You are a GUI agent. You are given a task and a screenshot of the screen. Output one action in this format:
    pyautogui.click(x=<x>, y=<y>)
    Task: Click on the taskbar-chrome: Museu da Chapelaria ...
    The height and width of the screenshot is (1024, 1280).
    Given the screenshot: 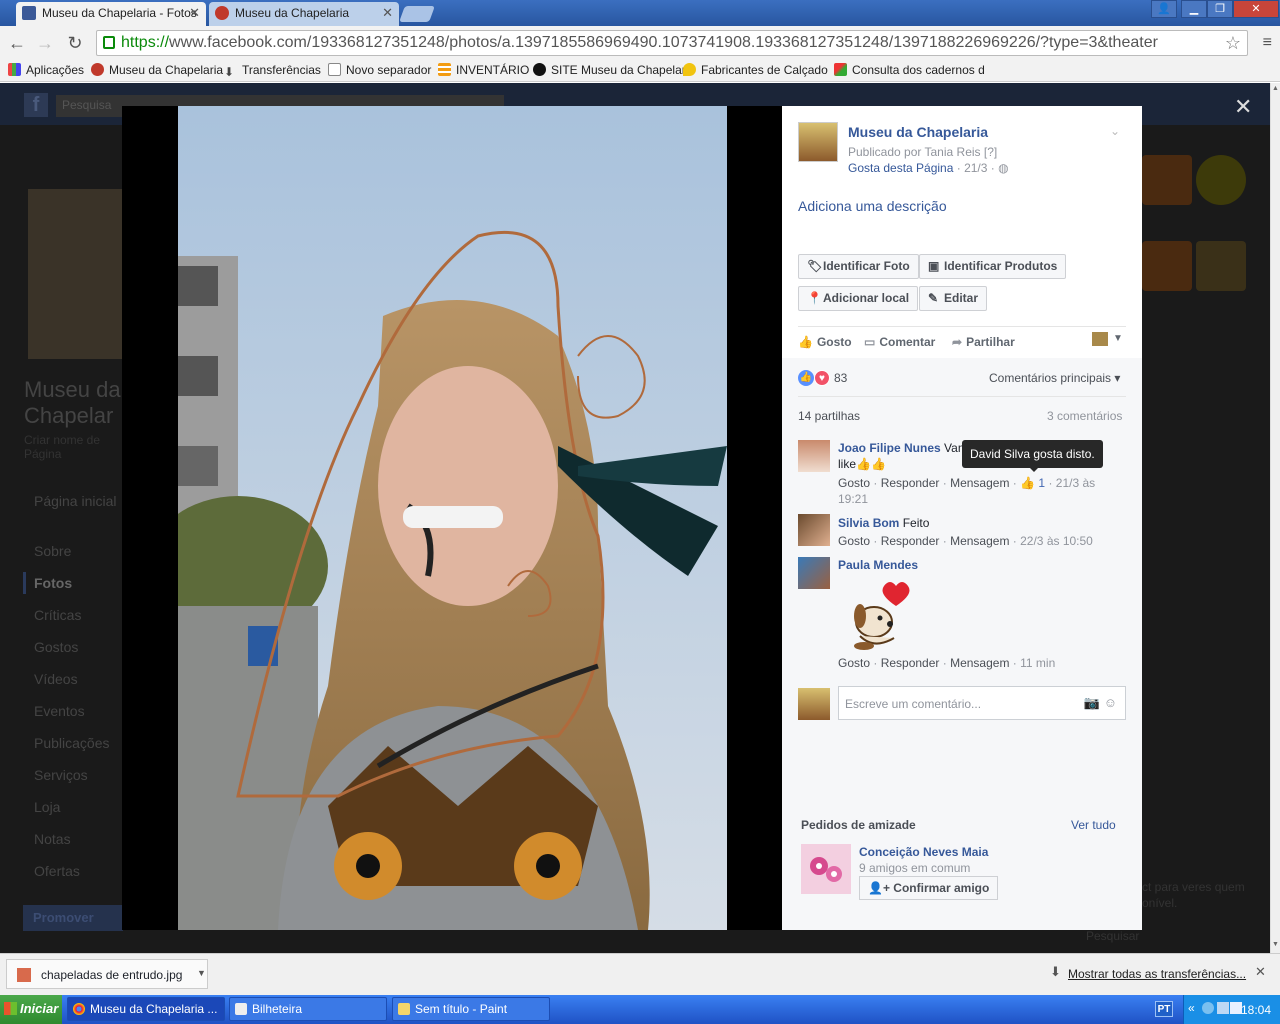 What is the action you would take?
    pyautogui.click(x=146, y=1009)
    